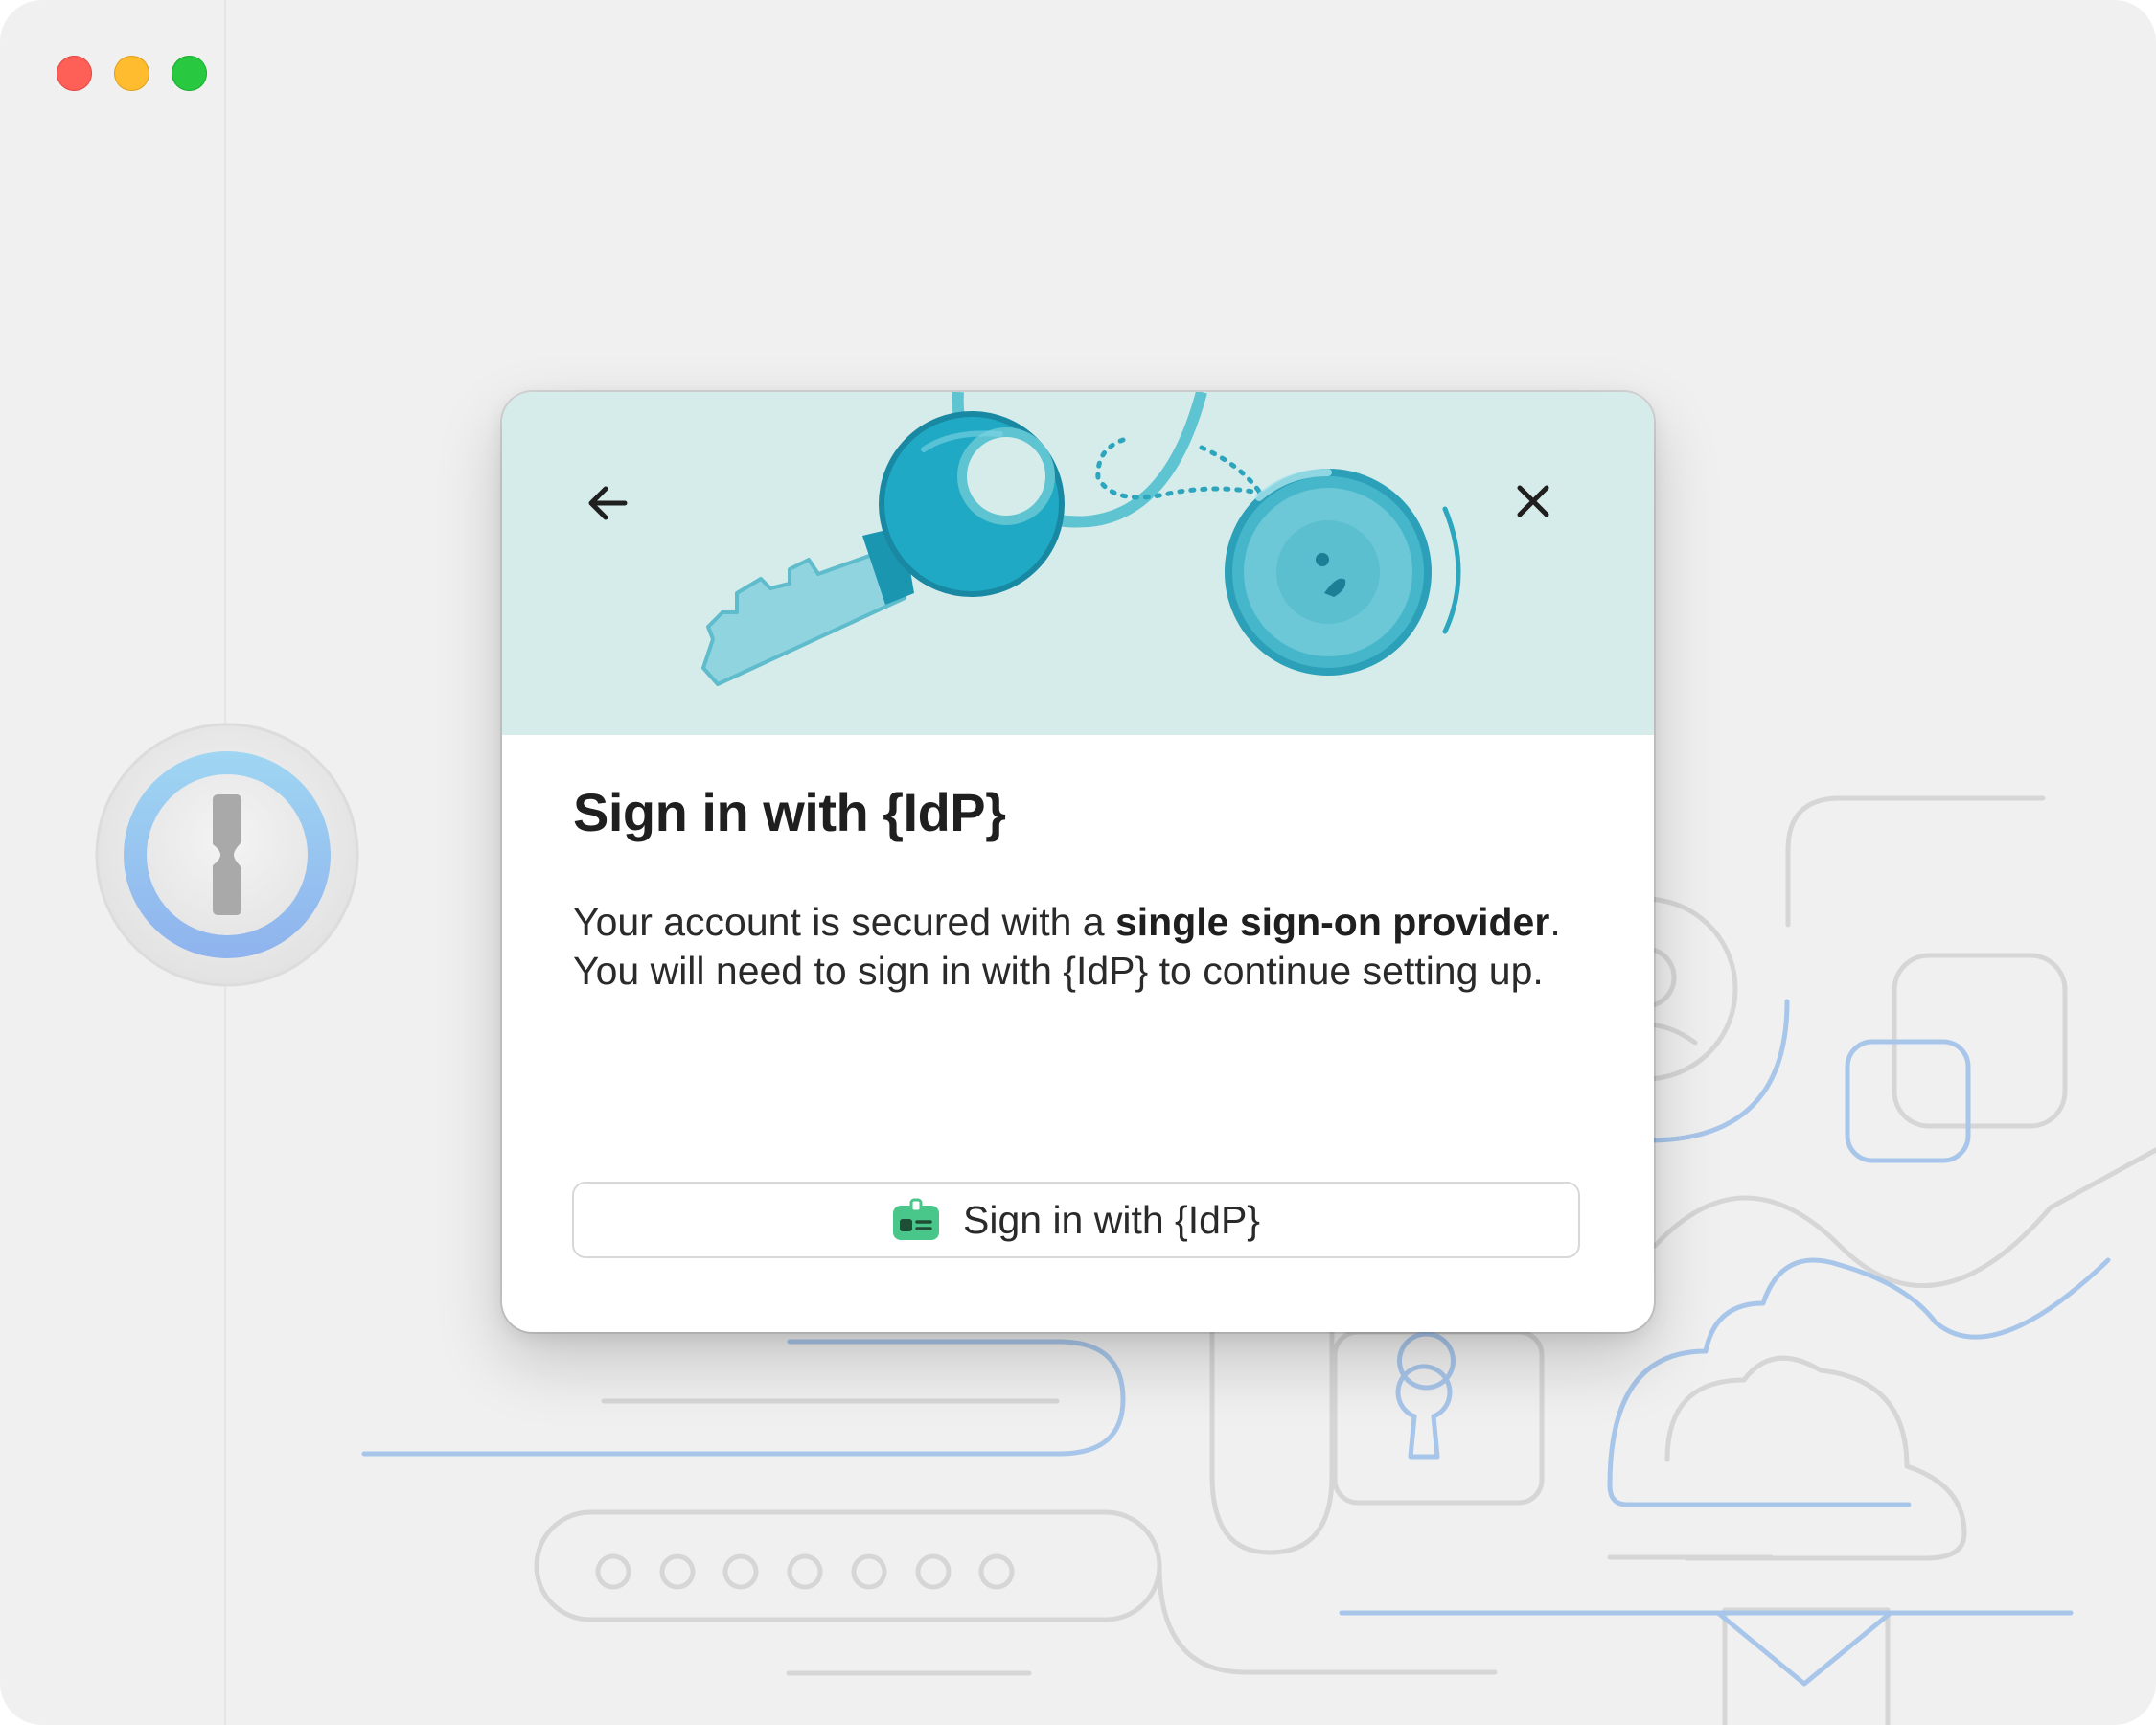  I want to click on sign-in-with-idp-button: Sign in with {IdP}, so click(1076, 1220).